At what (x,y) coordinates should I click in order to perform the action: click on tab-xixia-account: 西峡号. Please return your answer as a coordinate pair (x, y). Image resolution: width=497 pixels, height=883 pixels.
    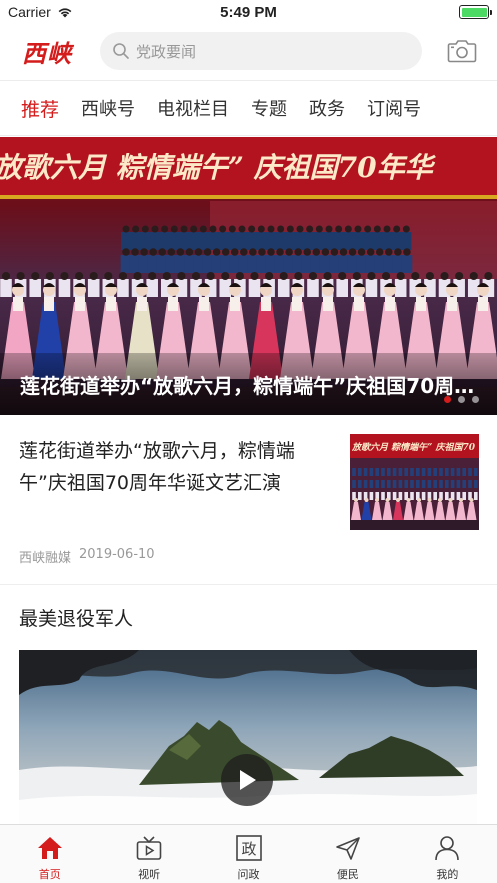
    Looking at the image, I should click on (108, 108).